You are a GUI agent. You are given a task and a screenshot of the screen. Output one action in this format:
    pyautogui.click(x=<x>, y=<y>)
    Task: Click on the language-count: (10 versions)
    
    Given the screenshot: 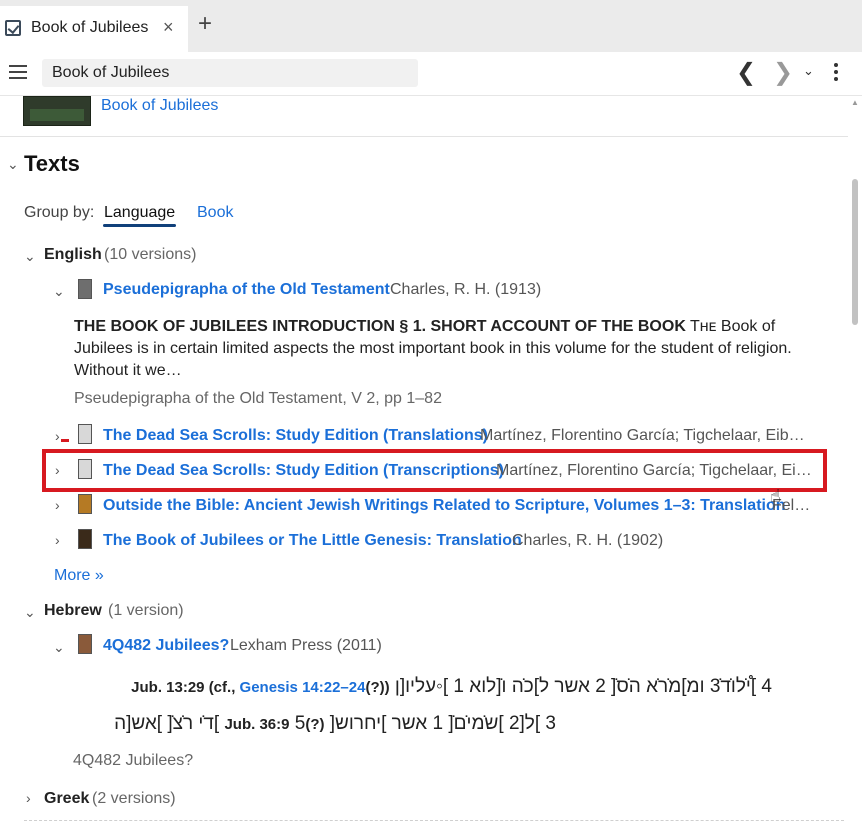 What is the action you would take?
    pyautogui.click(x=150, y=254)
    